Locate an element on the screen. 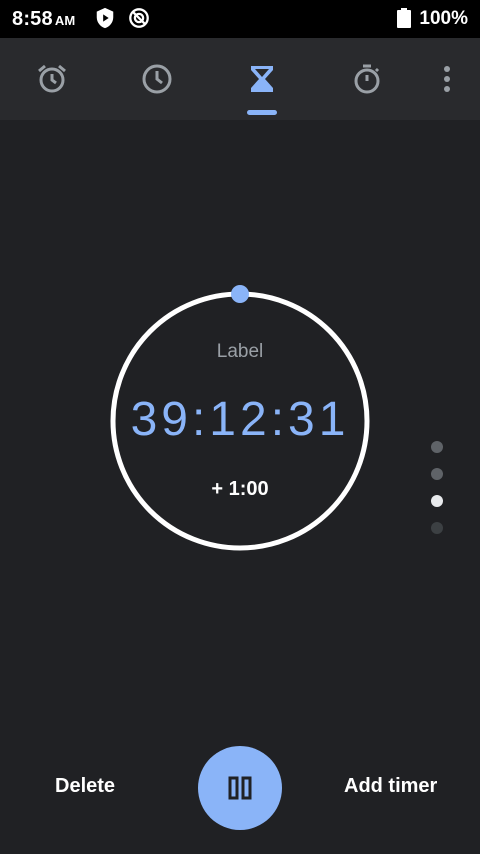 Image resolution: width=480 pixels, height=854 pixels. add-timer-button: Add timer is located at coordinates (390, 786).